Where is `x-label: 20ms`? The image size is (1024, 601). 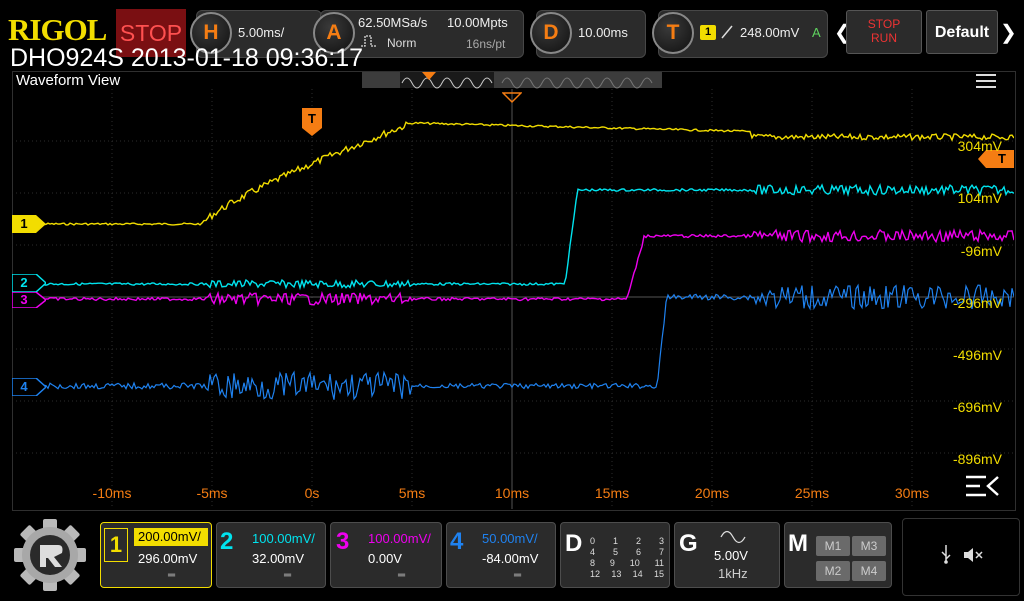 x-label: 20ms is located at coordinates (712, 493).